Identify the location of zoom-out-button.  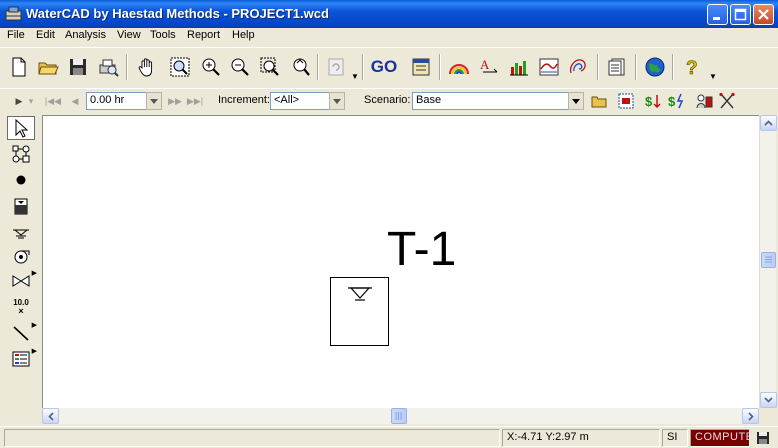
(240, 67).